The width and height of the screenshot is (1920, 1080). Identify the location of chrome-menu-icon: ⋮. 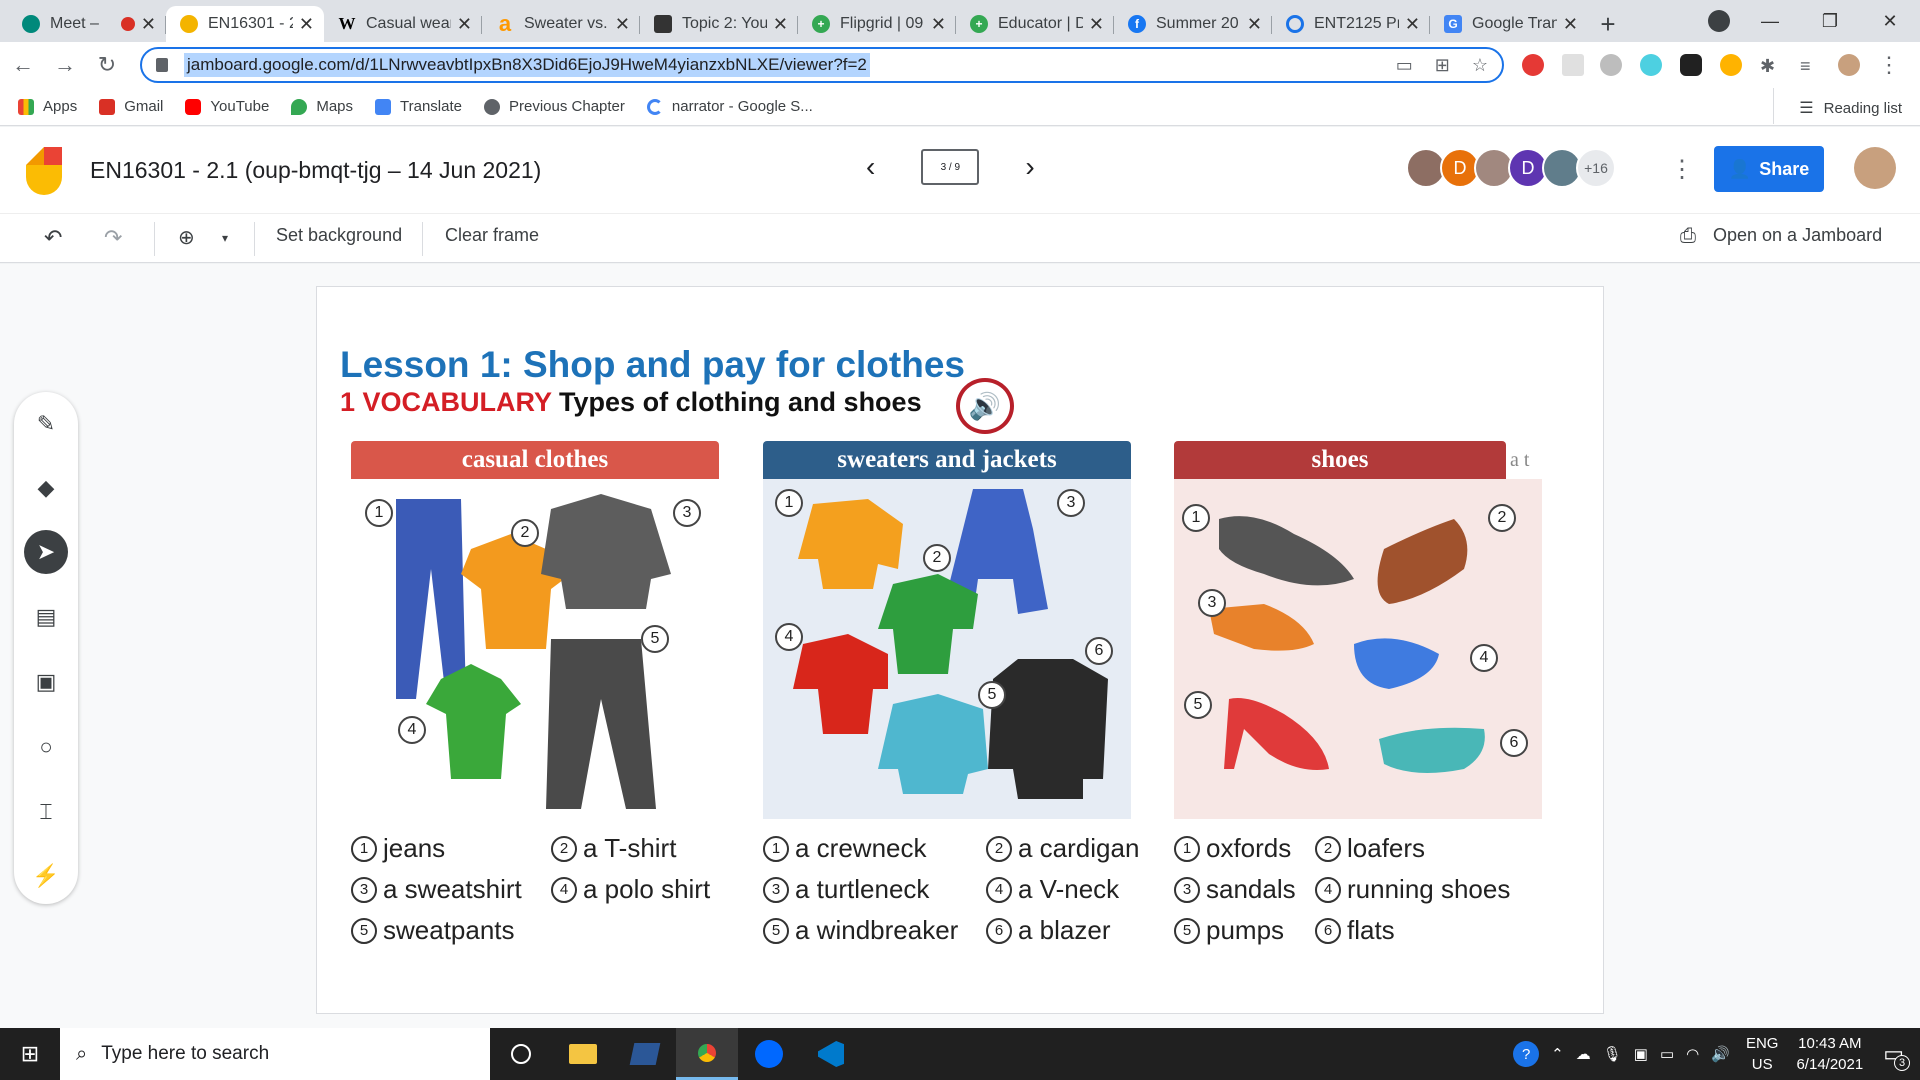
(1889, 65).